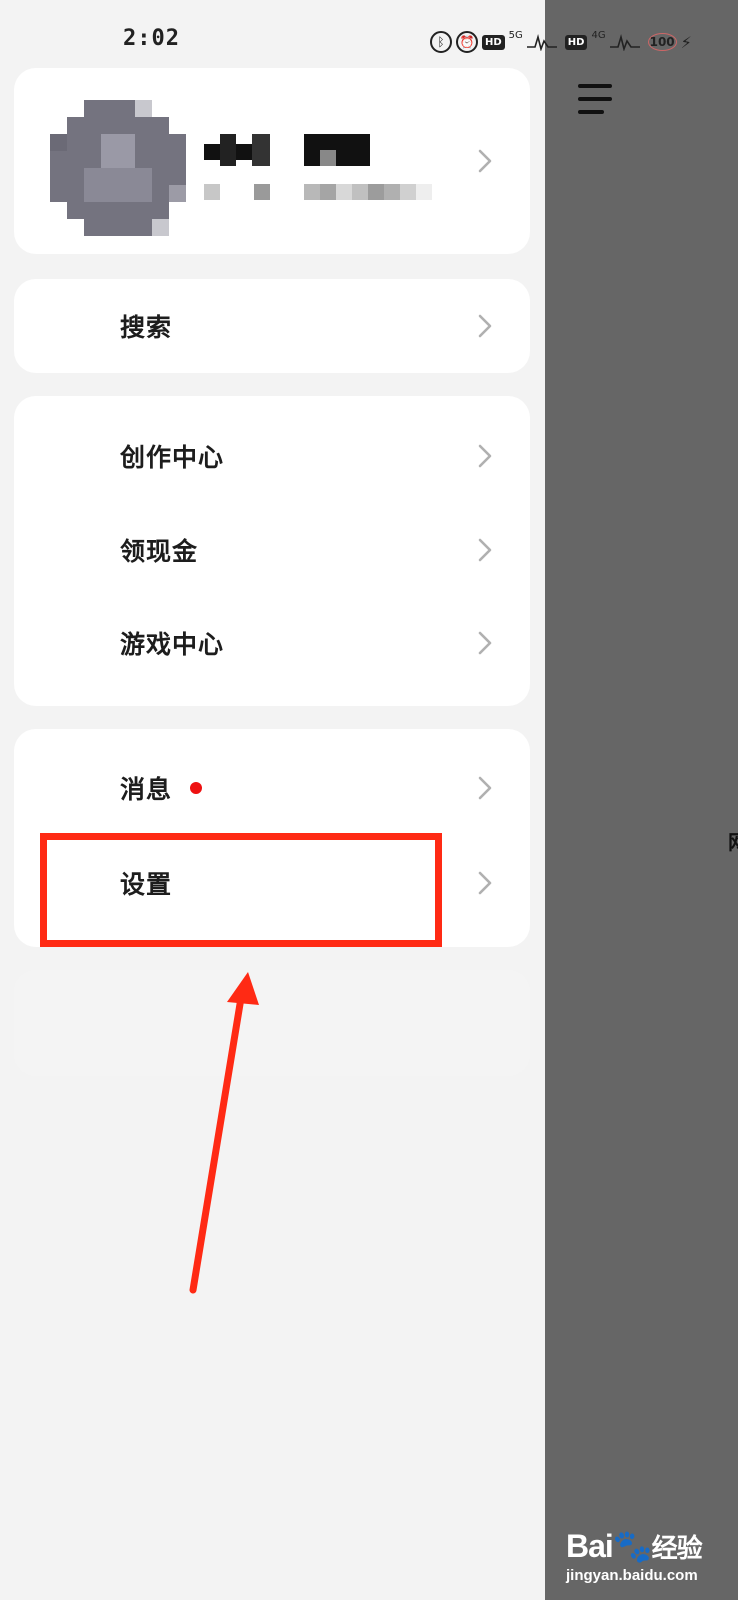 The width and height of the screenshot is (738, 1600). What do you see at coordinates (515, 35) in the screenshot?
I see `network-type-label: 5G` at bounding box center [515, 35].